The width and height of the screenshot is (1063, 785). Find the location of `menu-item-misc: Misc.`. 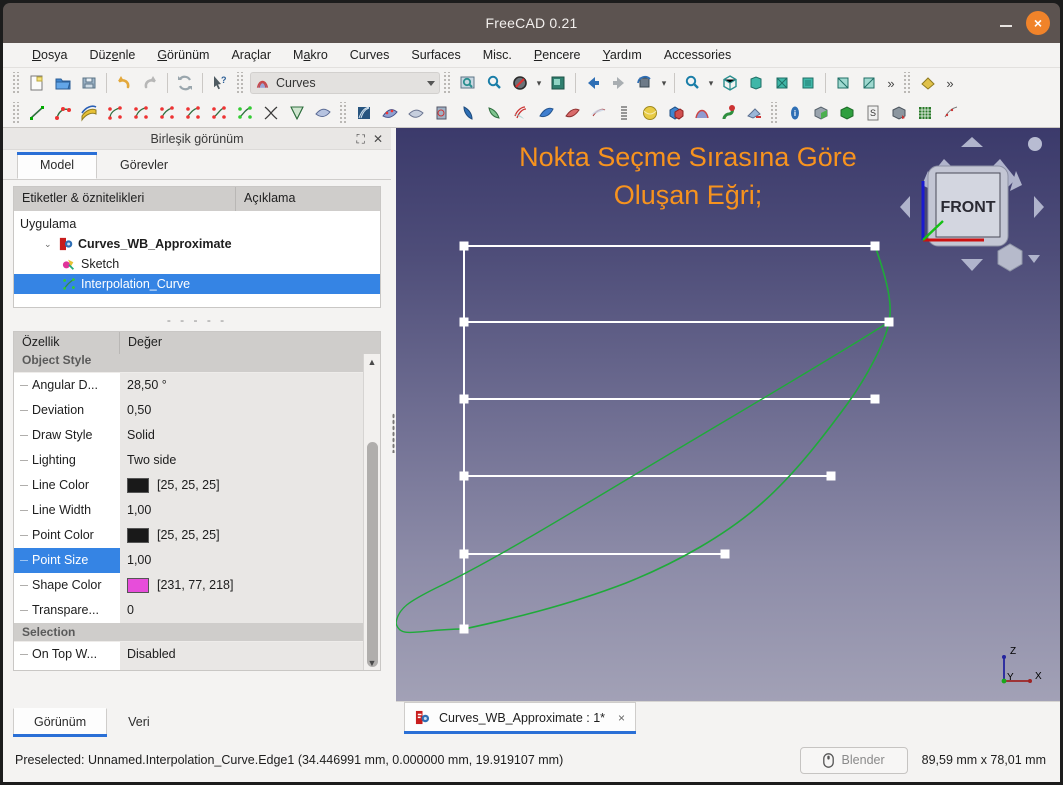

menu-item-misc: Misc. is located at coordinates (497, 55).